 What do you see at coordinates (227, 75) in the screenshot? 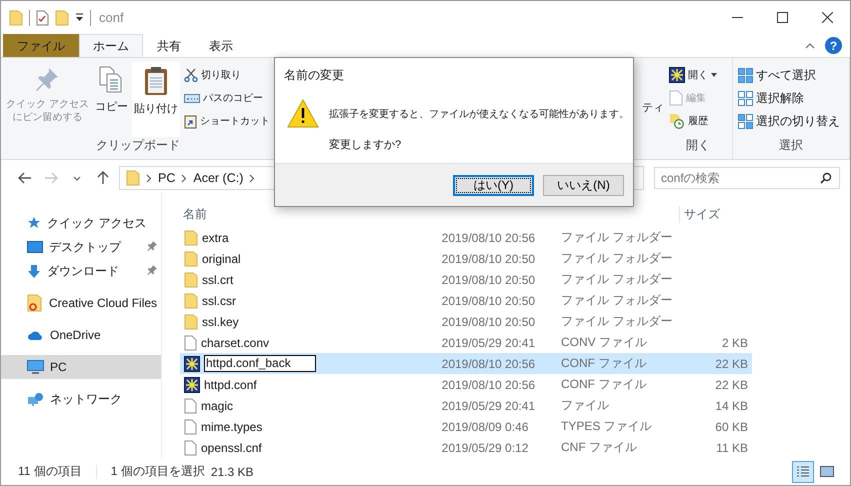
I see `ribbon-button: 切り取り` at bounding box center [227, 75].